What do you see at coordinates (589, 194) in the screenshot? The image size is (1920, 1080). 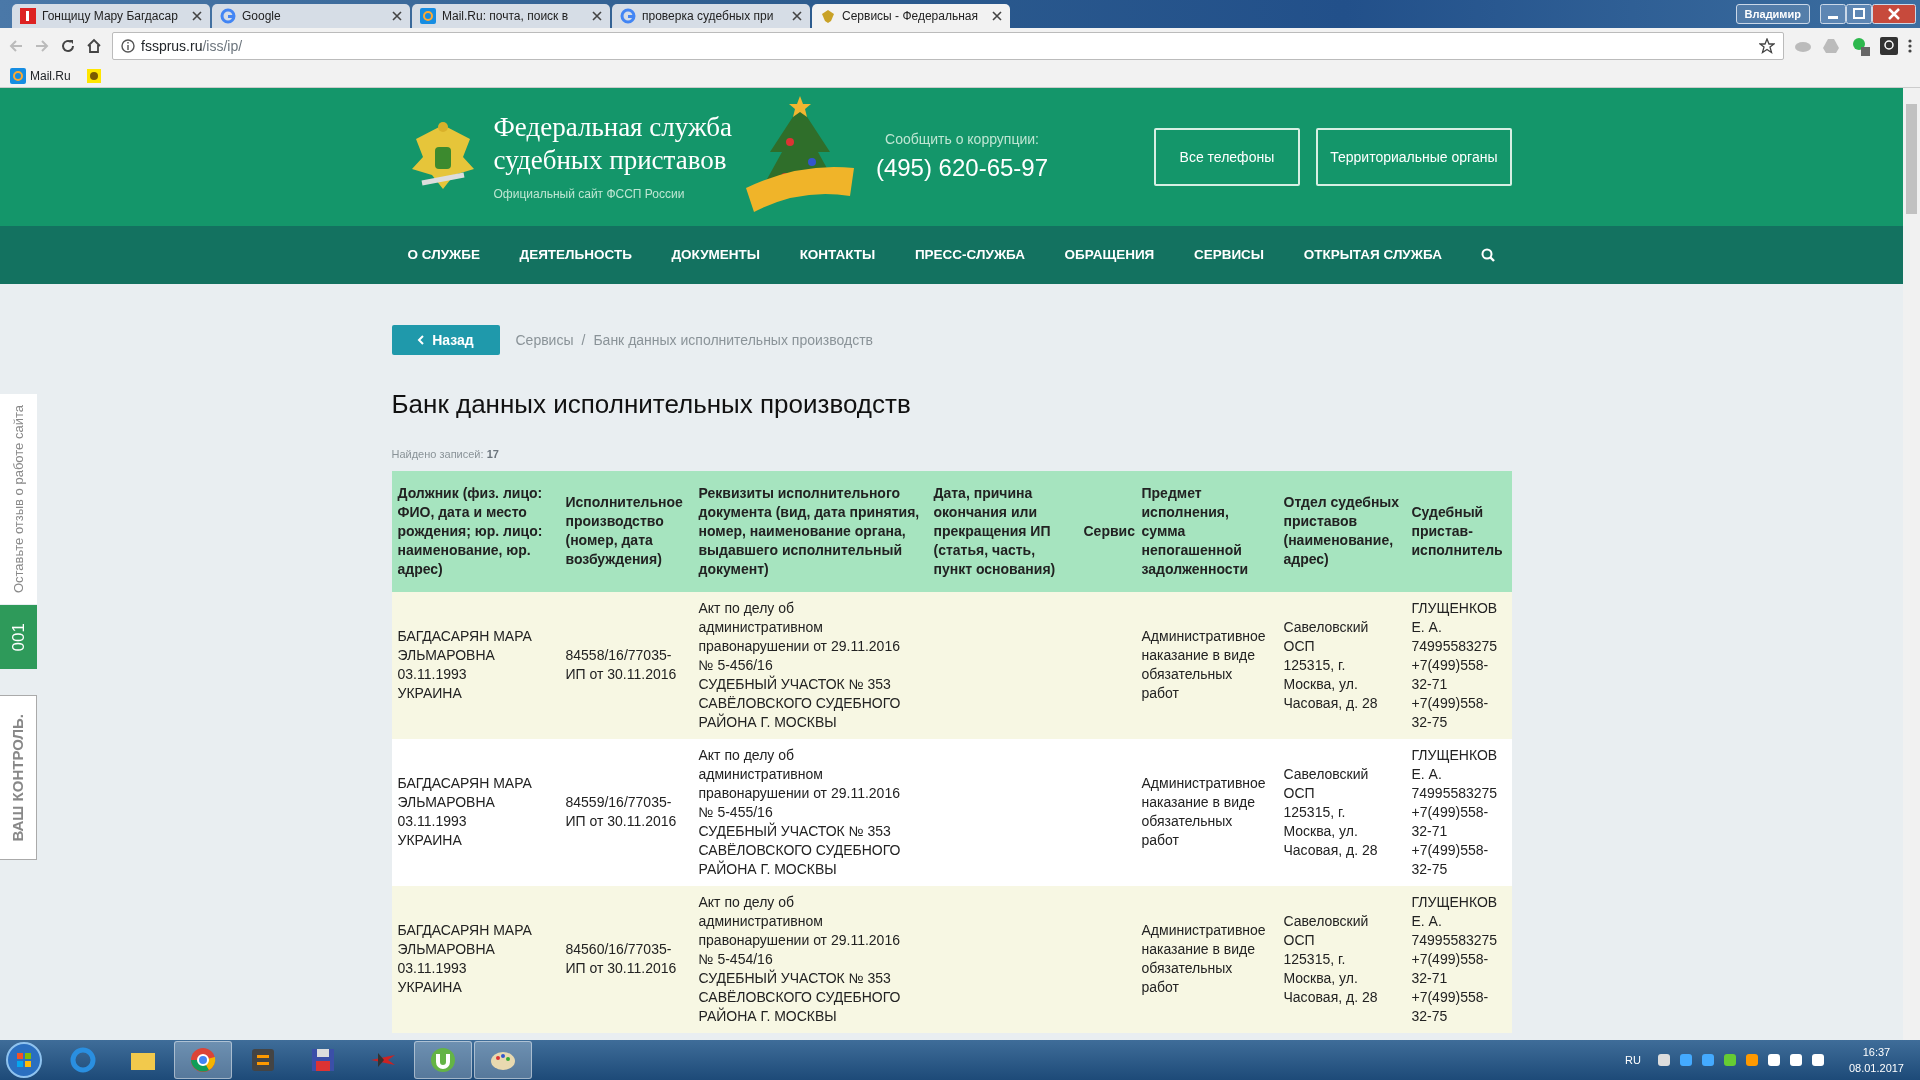 I see `site-subtitle: Официальный сайт ФССП России` at bounding box center [589, 194].